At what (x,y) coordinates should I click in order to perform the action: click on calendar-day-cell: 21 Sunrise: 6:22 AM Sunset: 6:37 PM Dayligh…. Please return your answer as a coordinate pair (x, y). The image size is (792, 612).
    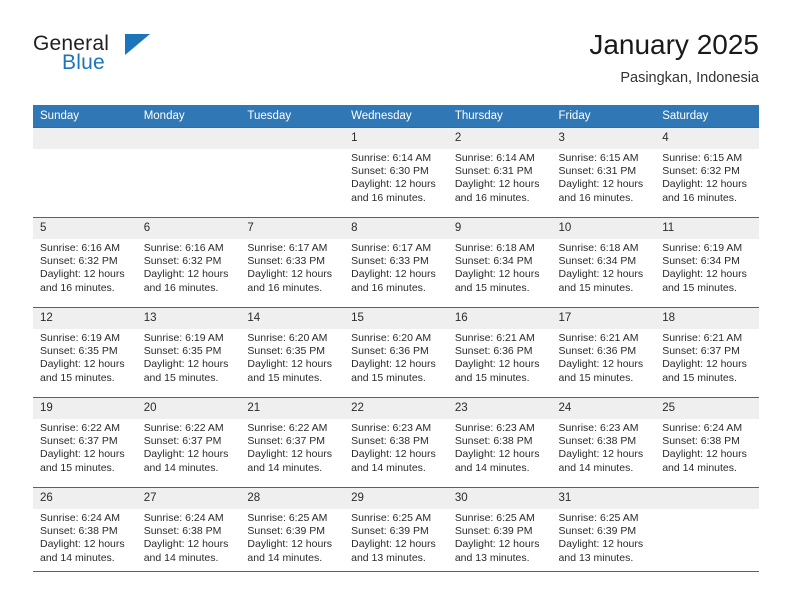
    Looking at the image, I should click on (292, 442).